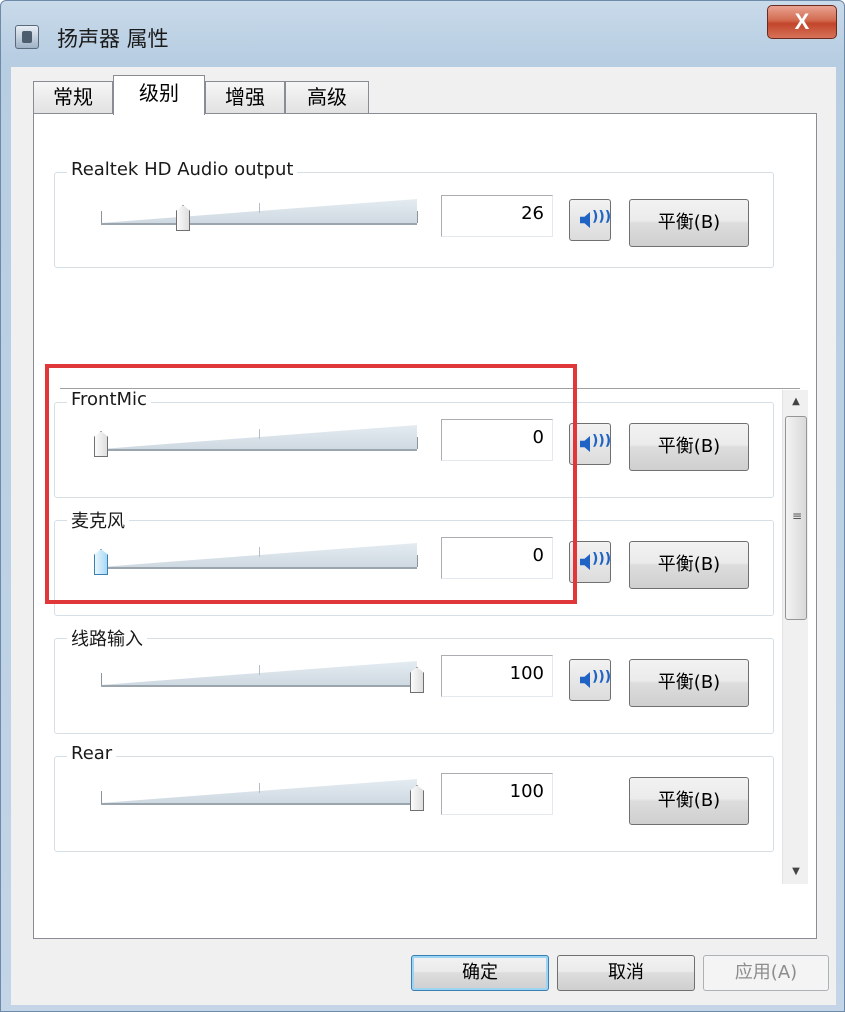  What do you see at coordinates (796, 872) in the screenshot?
I see `scroll-down-arrow-icon: ▼` at bounding box center [796, 872].